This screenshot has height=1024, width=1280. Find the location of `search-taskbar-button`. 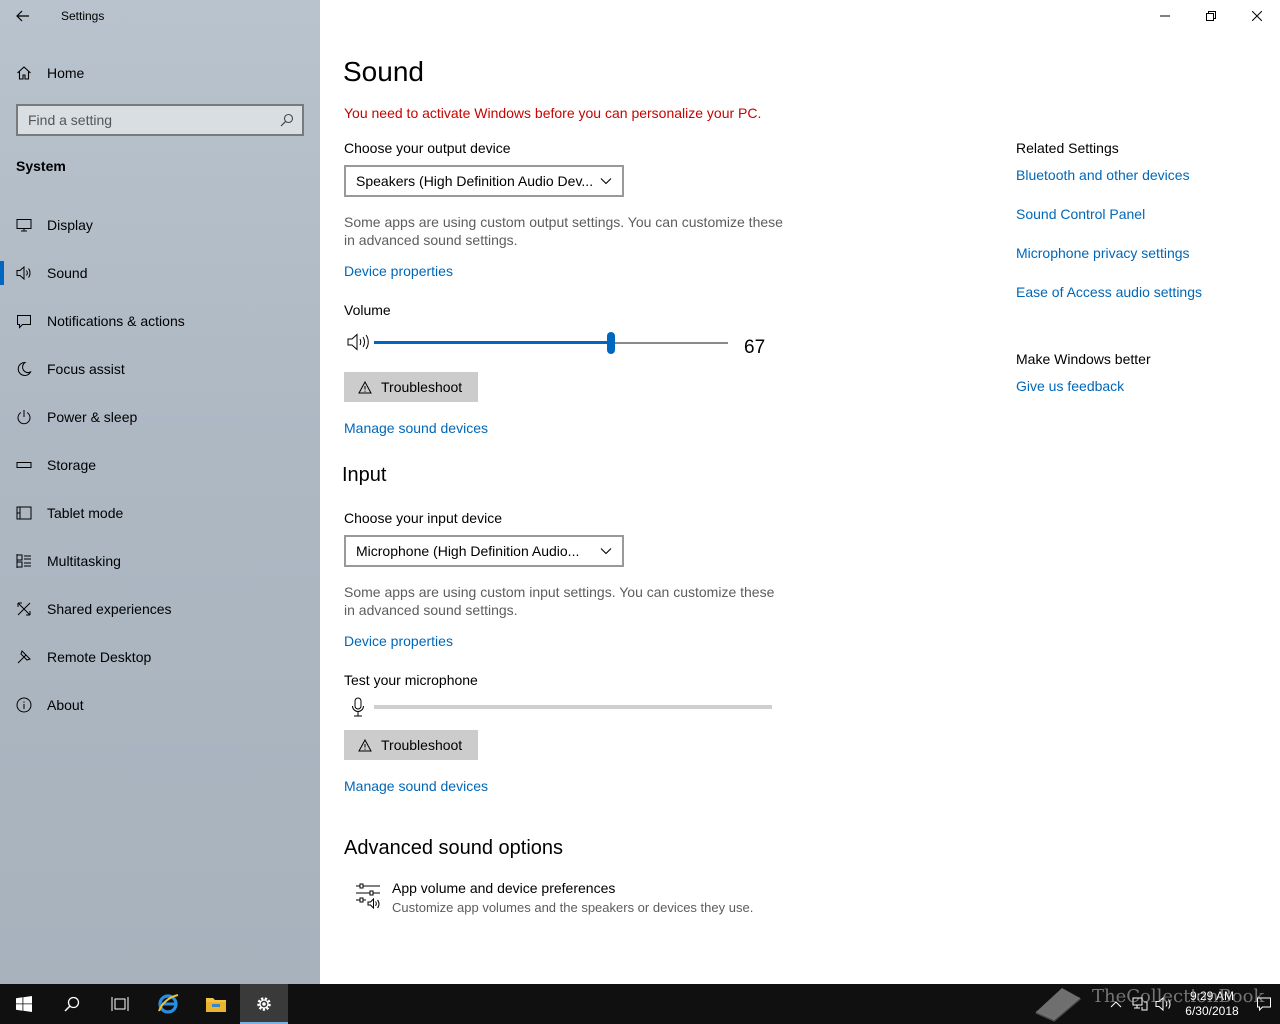

search-taskbar-button is located at coordinates (72, 1004).